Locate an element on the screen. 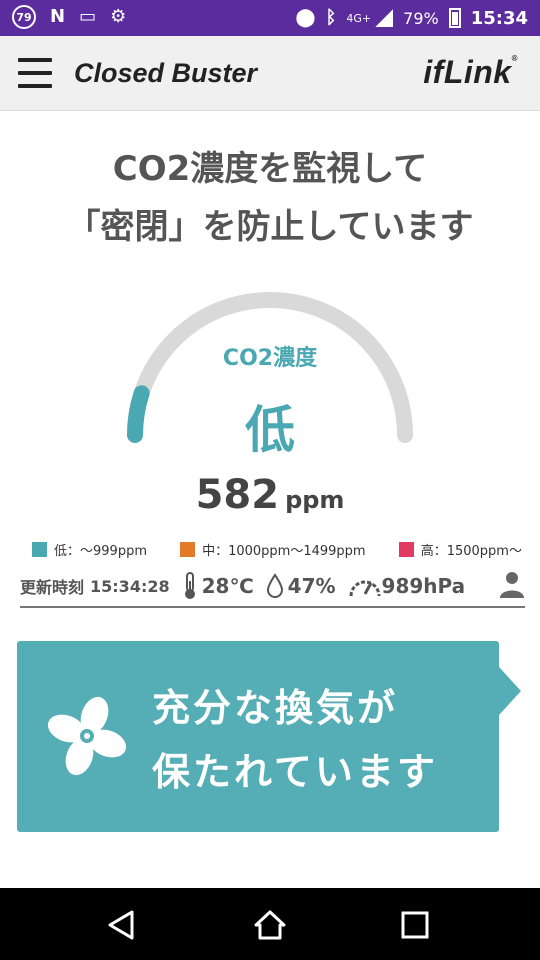  sensor-info-row: 更新時刻 15:34:28 28℃ 47% 989hPa is located at coordinates (272, 587).